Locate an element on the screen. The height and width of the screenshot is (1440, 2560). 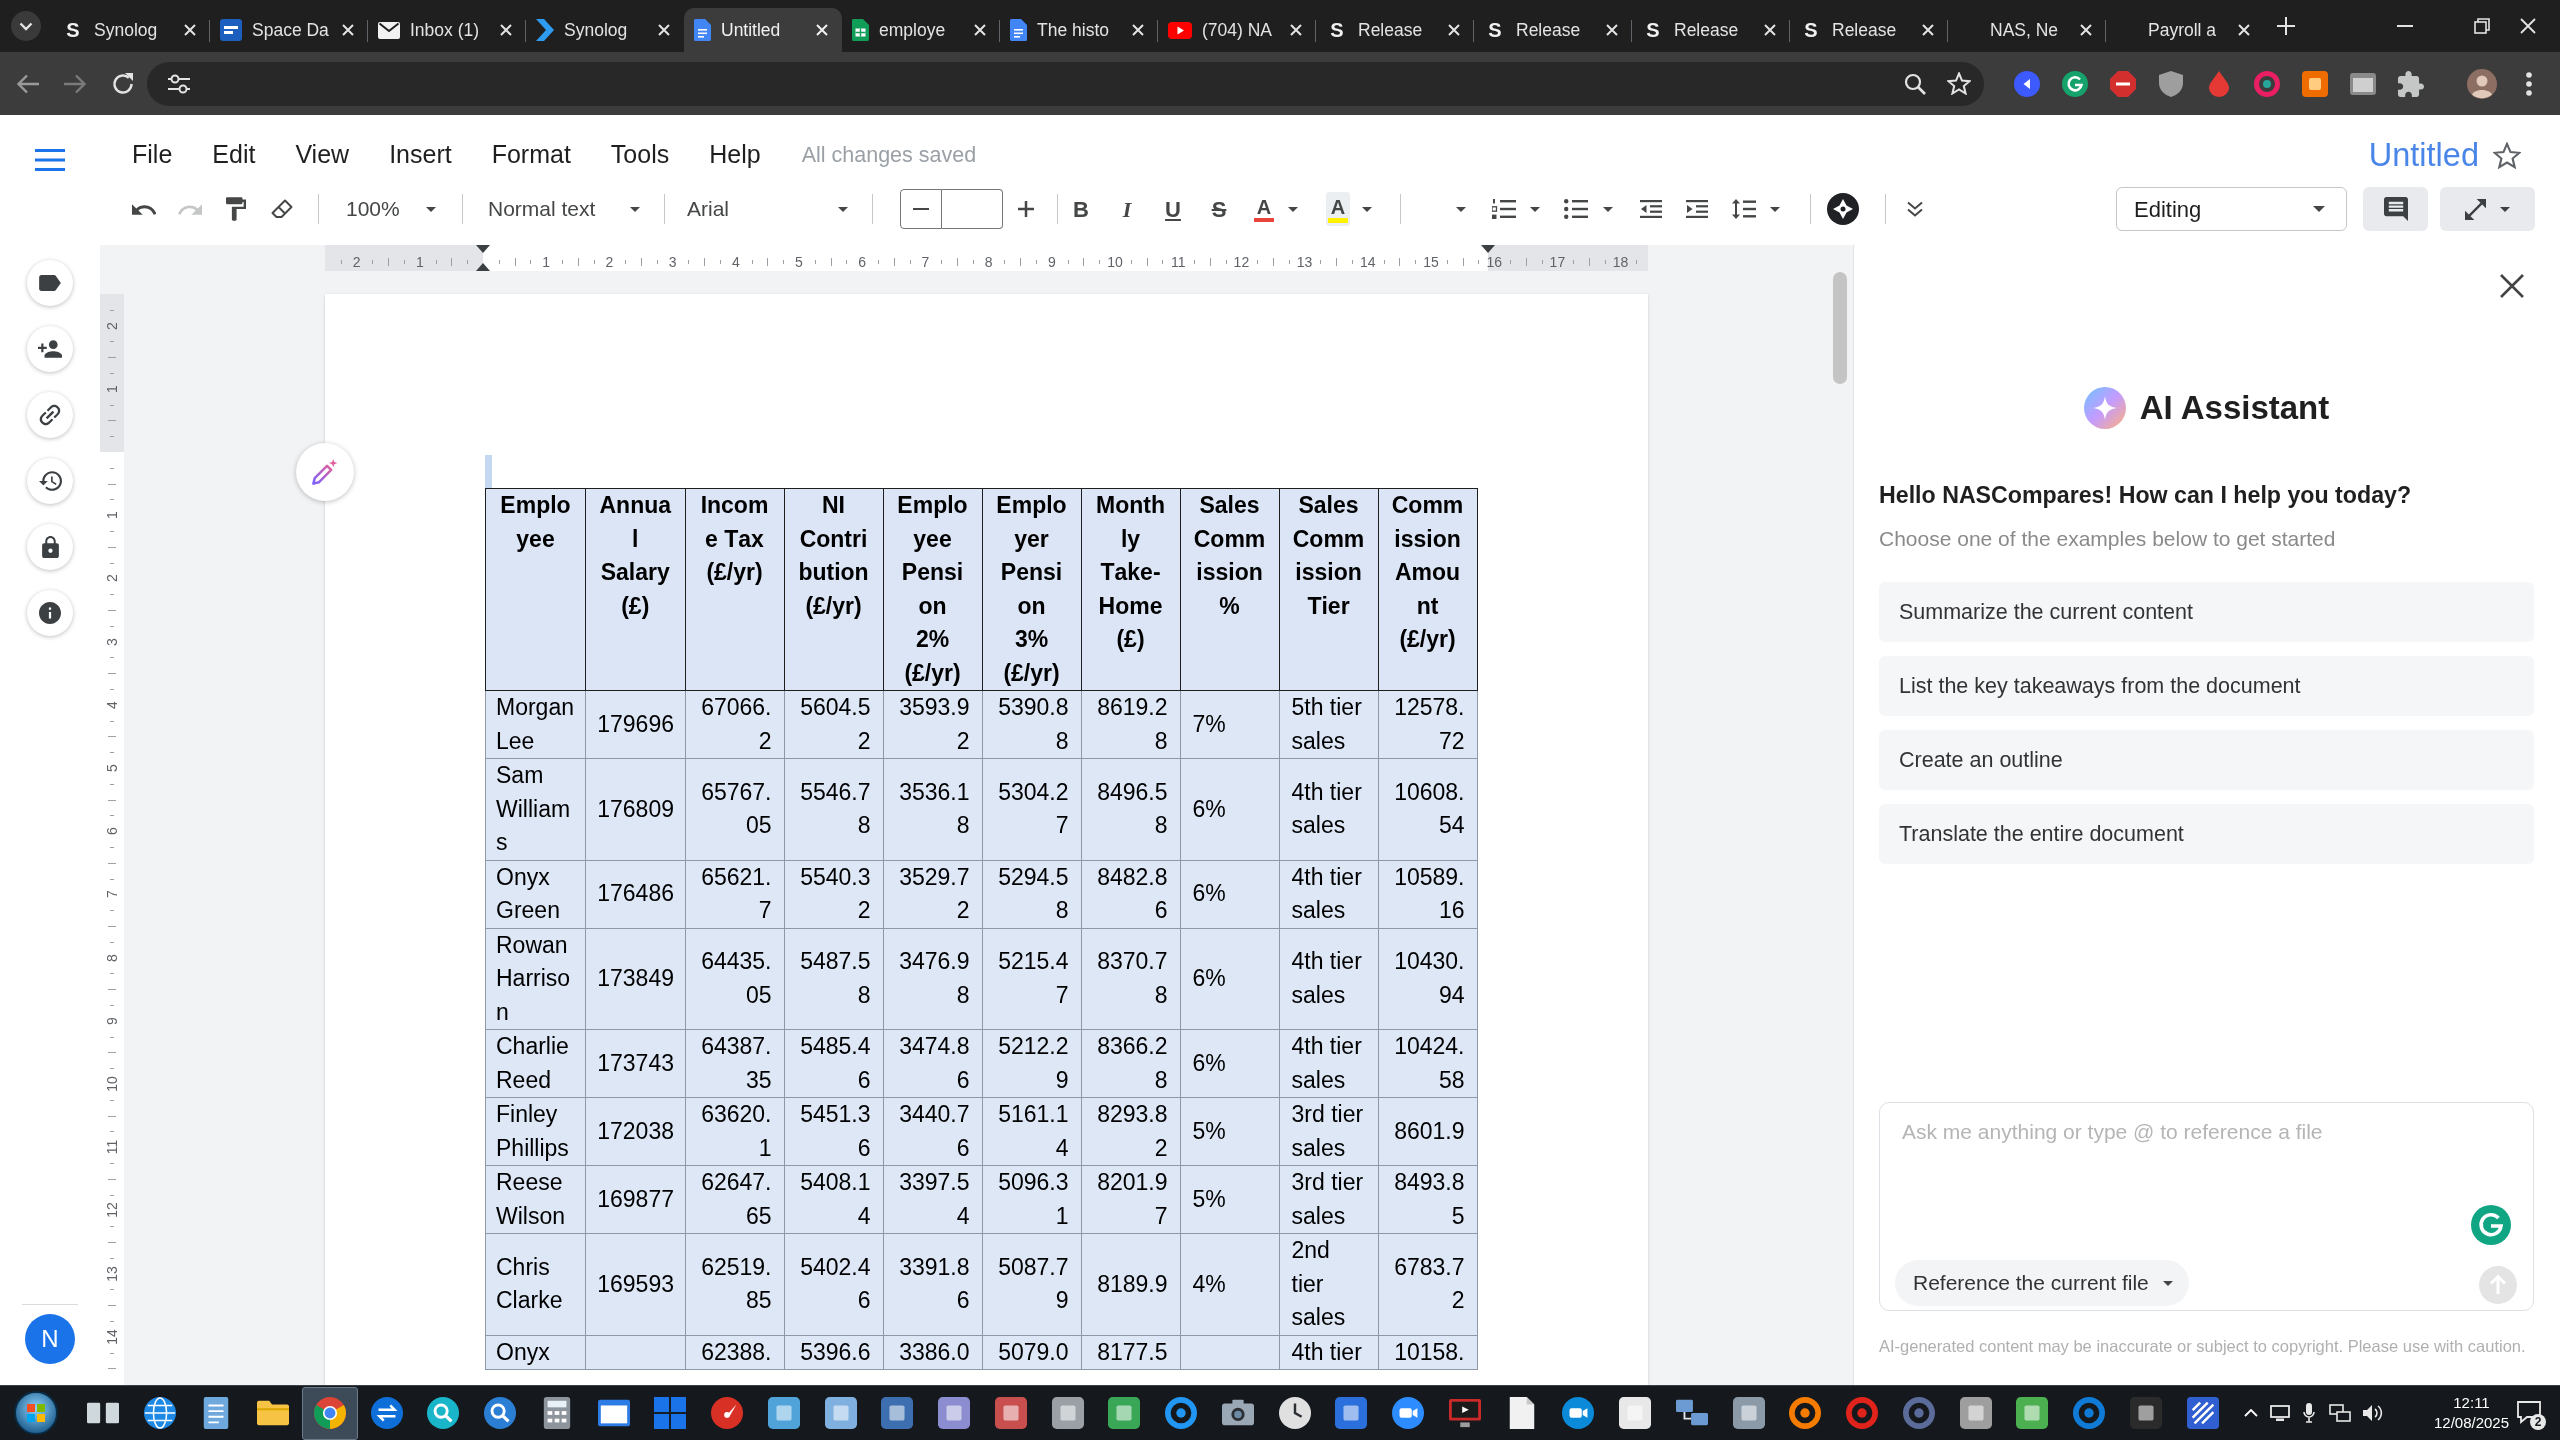
reference-file-button: Reference the current file is located at coordinates (2042, 1283).